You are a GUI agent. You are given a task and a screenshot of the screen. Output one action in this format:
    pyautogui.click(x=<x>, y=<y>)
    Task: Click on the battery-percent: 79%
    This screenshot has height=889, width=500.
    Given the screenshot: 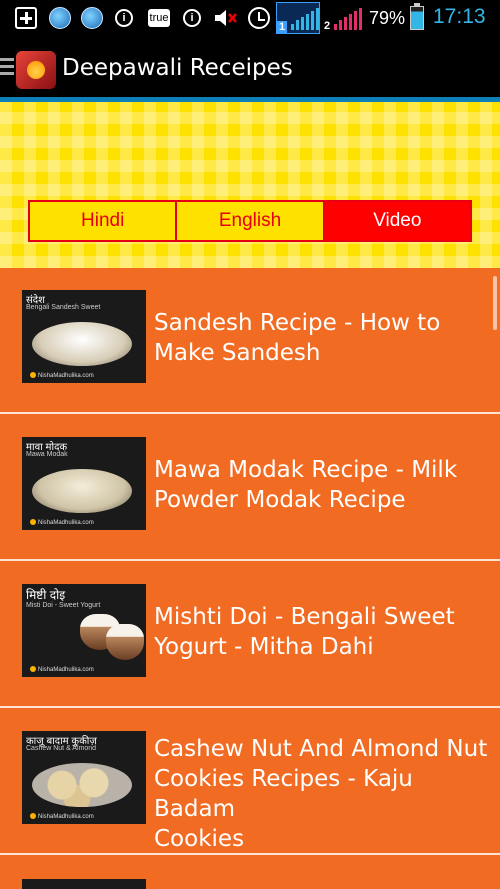 What is the action you would take?
    pyautogui.click(x=387, y=18)
    